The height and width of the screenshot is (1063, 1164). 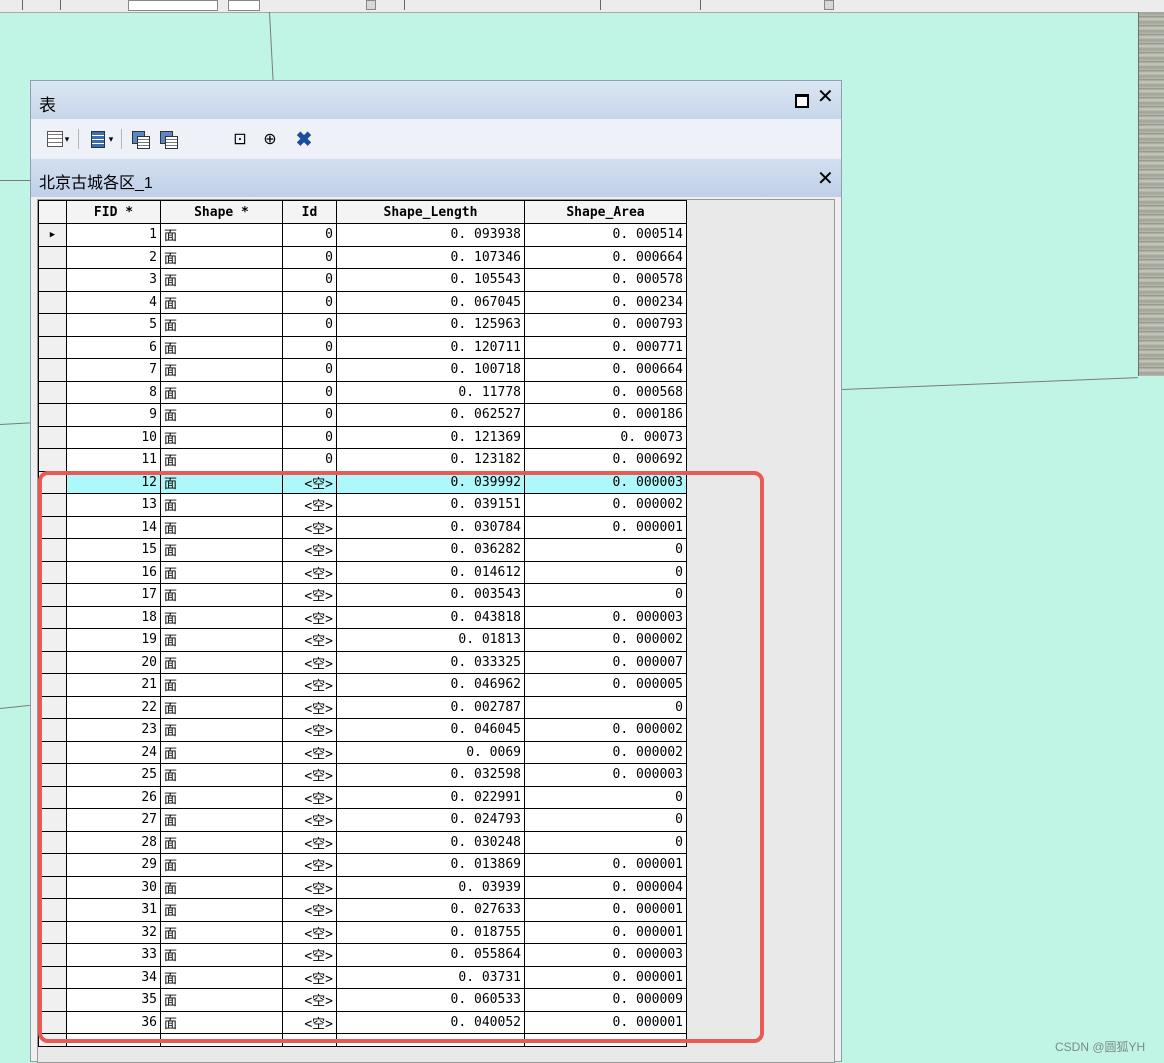 What do you see at coordinates (101, 139) in the screenshot?
I see `related-tables-icon: ▾` at bounding box center [101, 139].